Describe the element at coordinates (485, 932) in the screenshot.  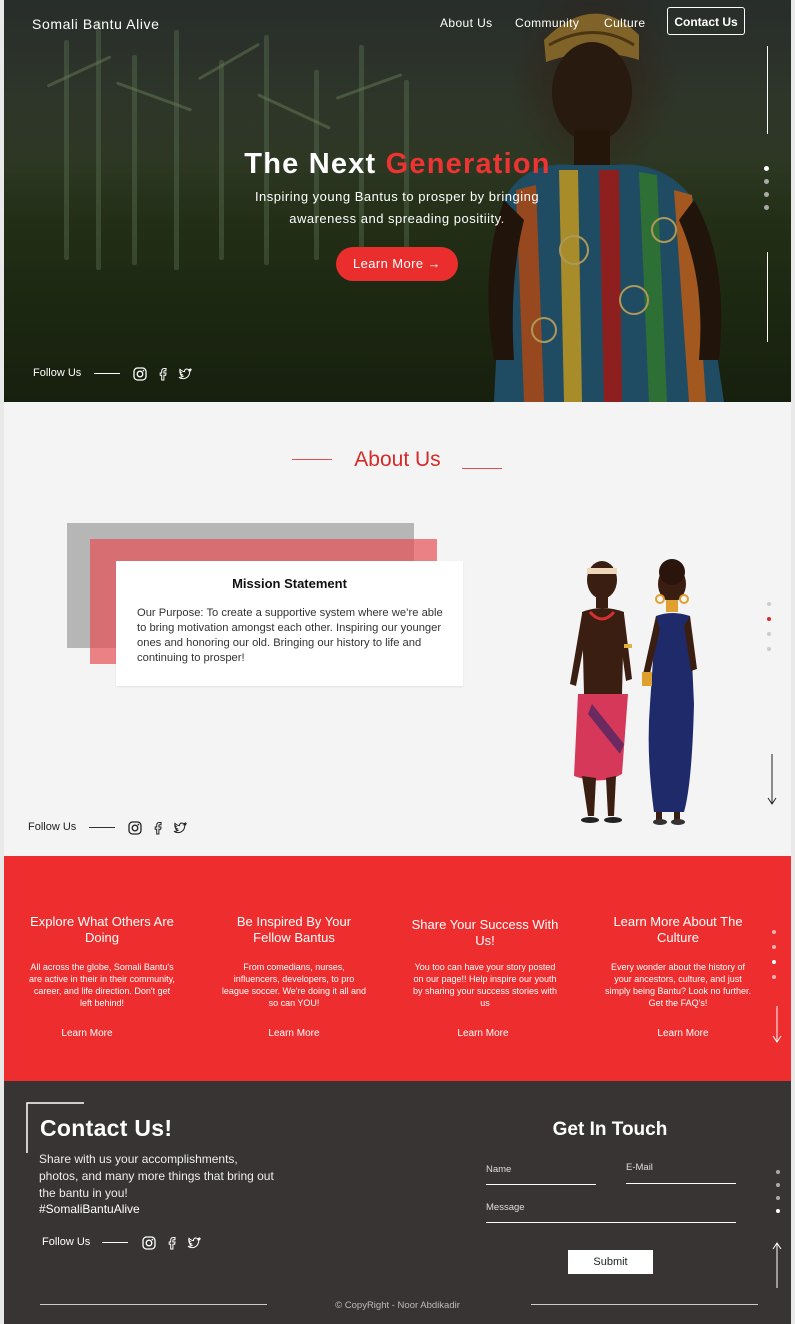
I see `feature-title: Share Your Success With Us!` at that location.